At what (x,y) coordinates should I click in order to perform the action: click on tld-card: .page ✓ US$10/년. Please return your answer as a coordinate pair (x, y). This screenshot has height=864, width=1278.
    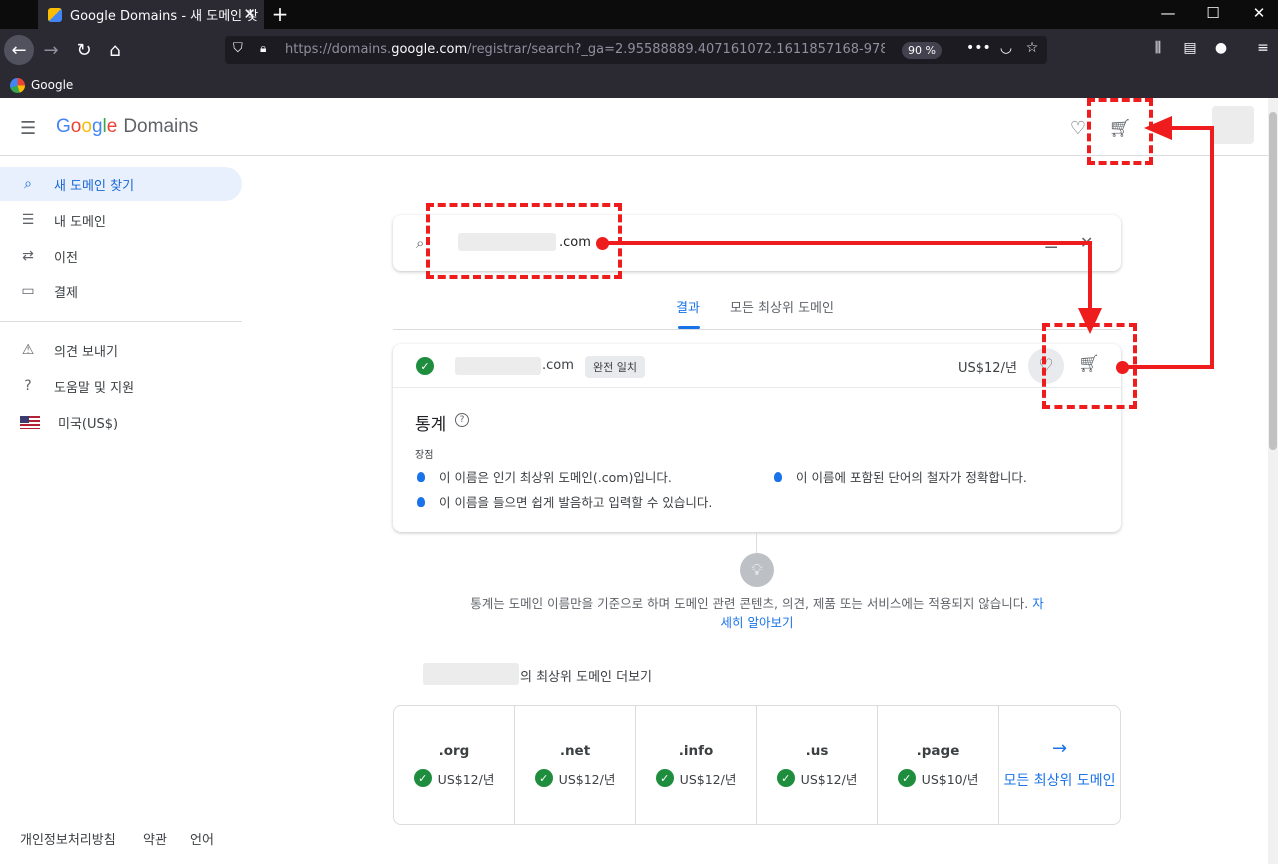
    Looking at the image, I should click on (938, 765).